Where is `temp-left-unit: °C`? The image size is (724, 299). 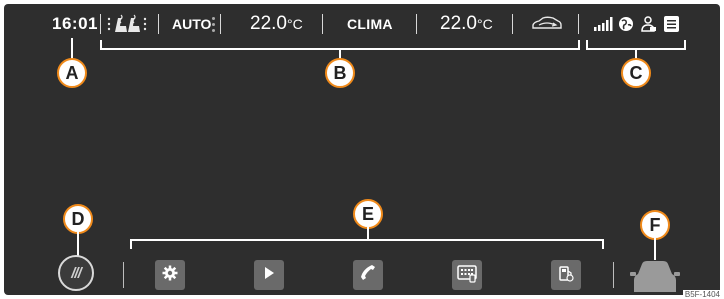 temp-left-unit: °C is located at coordinates (294, 24).